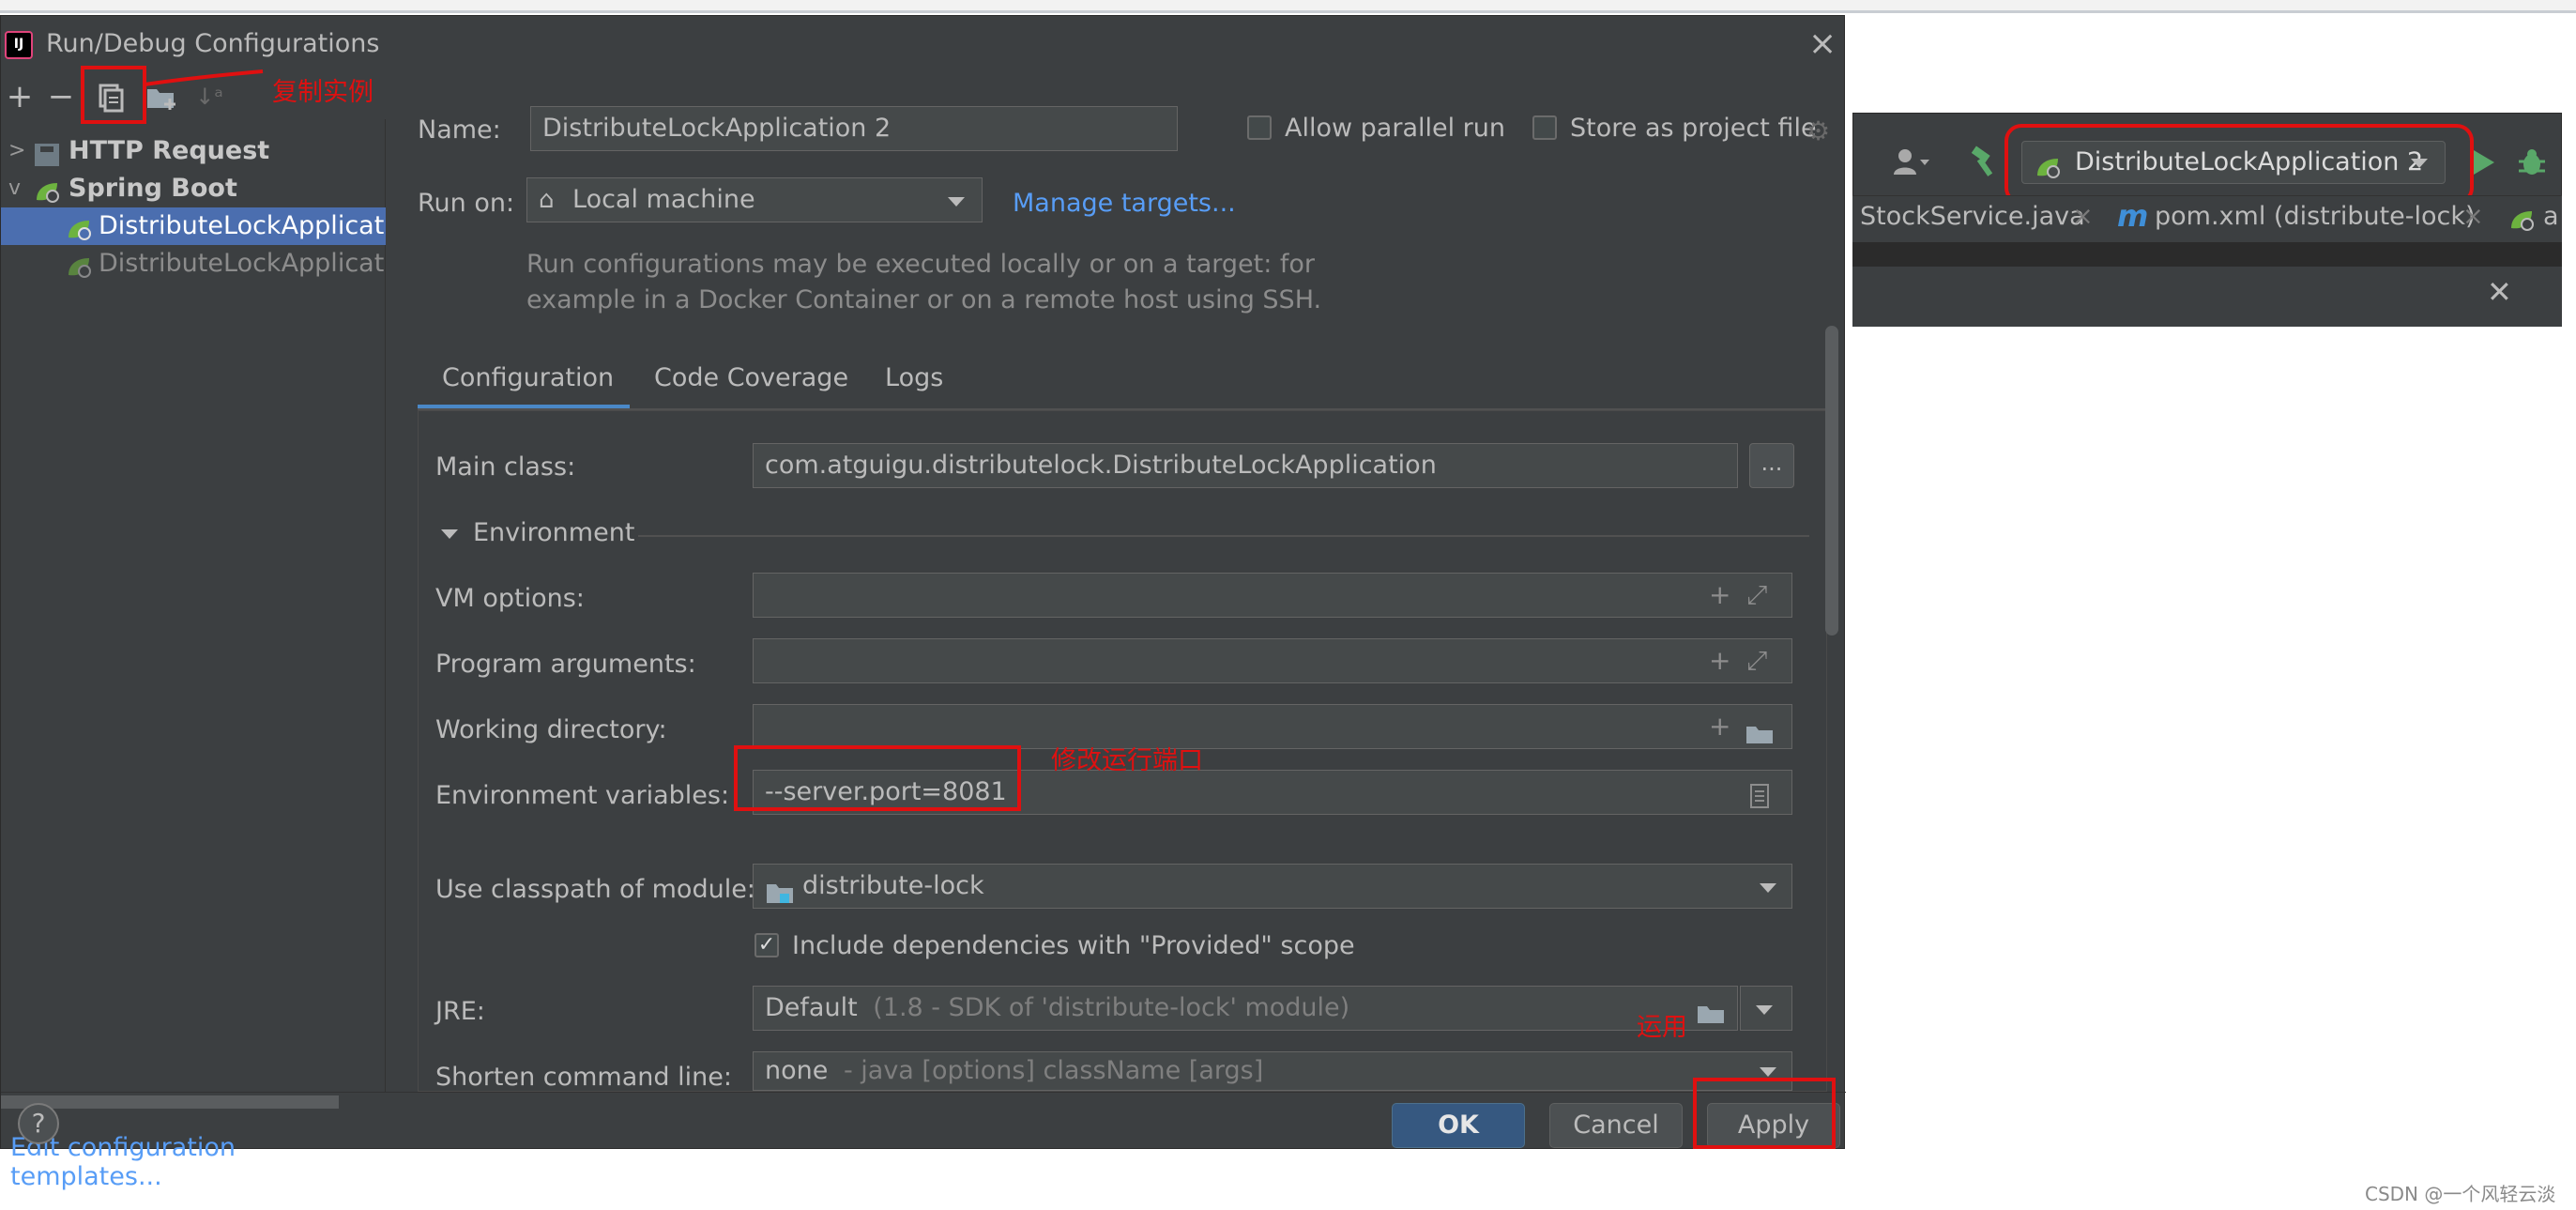  I want to click on edit-list-icon, so click(1760, 797).